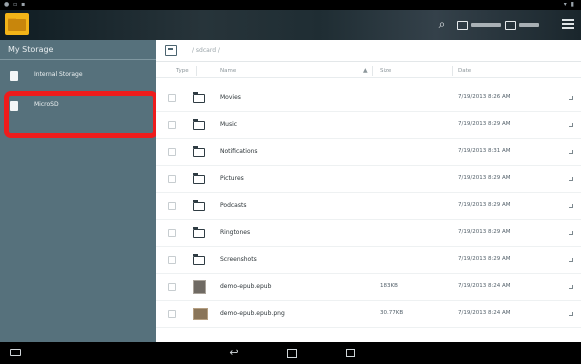  Describe the element at coordinates (290, 25) in the screenshot. I see `action-bar: ⌕` at that location.